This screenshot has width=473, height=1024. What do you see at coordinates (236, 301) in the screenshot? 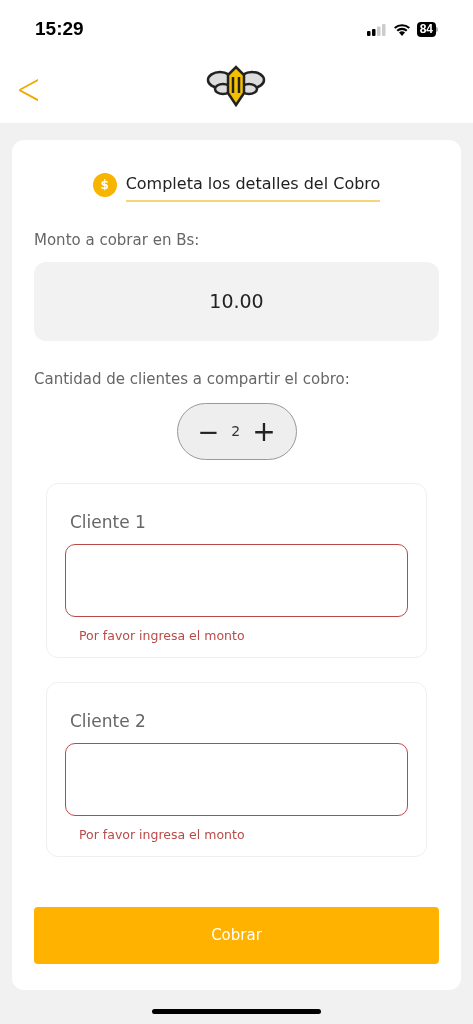
I see `amount-field: 10.00` at bounding box center [236, 301].